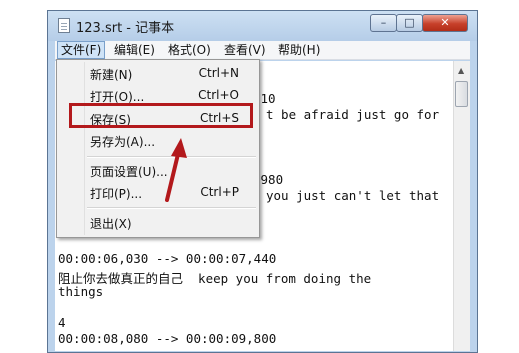 This screenshot has width=519, height=353. What do you see at coordinates (167, 258) in the screenshot?
I see `text-line: 00:00:06,030 --> 00:00:07,440` at bounding box center [167, 258].